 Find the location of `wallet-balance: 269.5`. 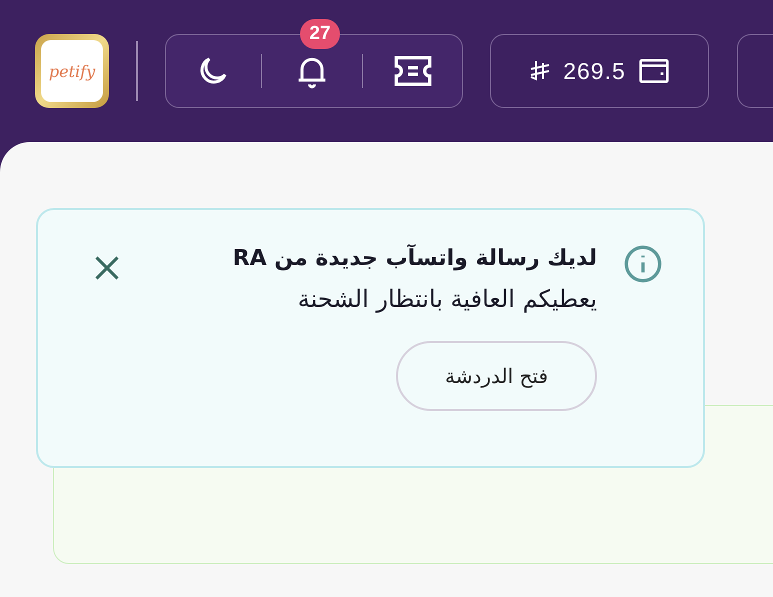

wallet-balance: 269.5 is located at coordinates (599, 71).